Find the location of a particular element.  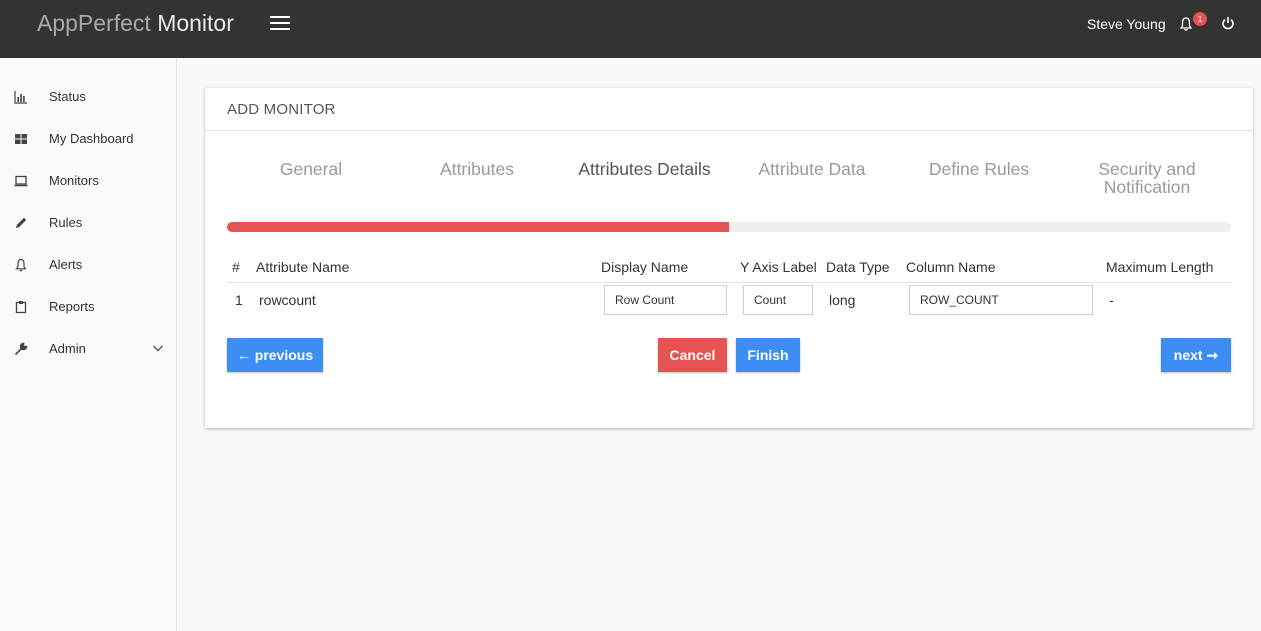

cancel-button: Cancel is located at coordinates (692, 355).